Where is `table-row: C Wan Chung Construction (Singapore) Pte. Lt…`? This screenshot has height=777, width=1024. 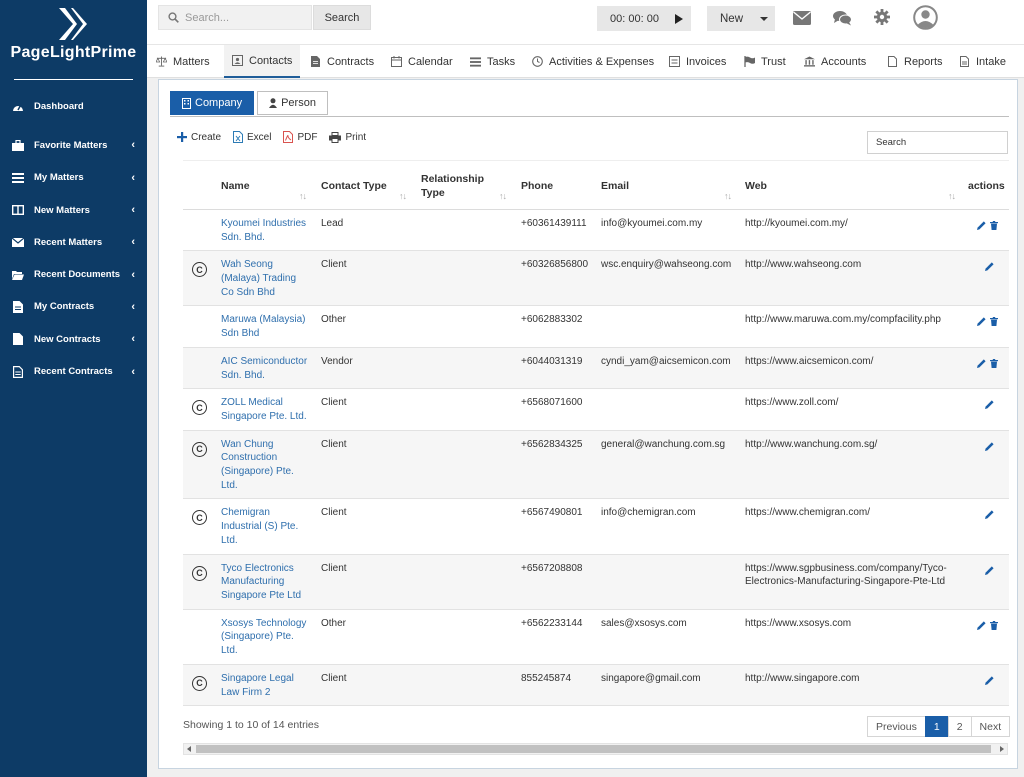
table-row: C Wan Chung Construction (Singapore) Pte. Lt… is located at coordinates (596, 465).